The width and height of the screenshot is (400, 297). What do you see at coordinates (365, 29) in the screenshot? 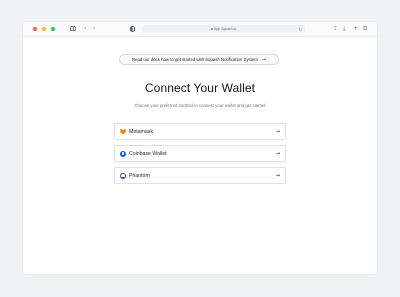
I see `tabs-icon: ⧉` at bounding box center [365, 29].